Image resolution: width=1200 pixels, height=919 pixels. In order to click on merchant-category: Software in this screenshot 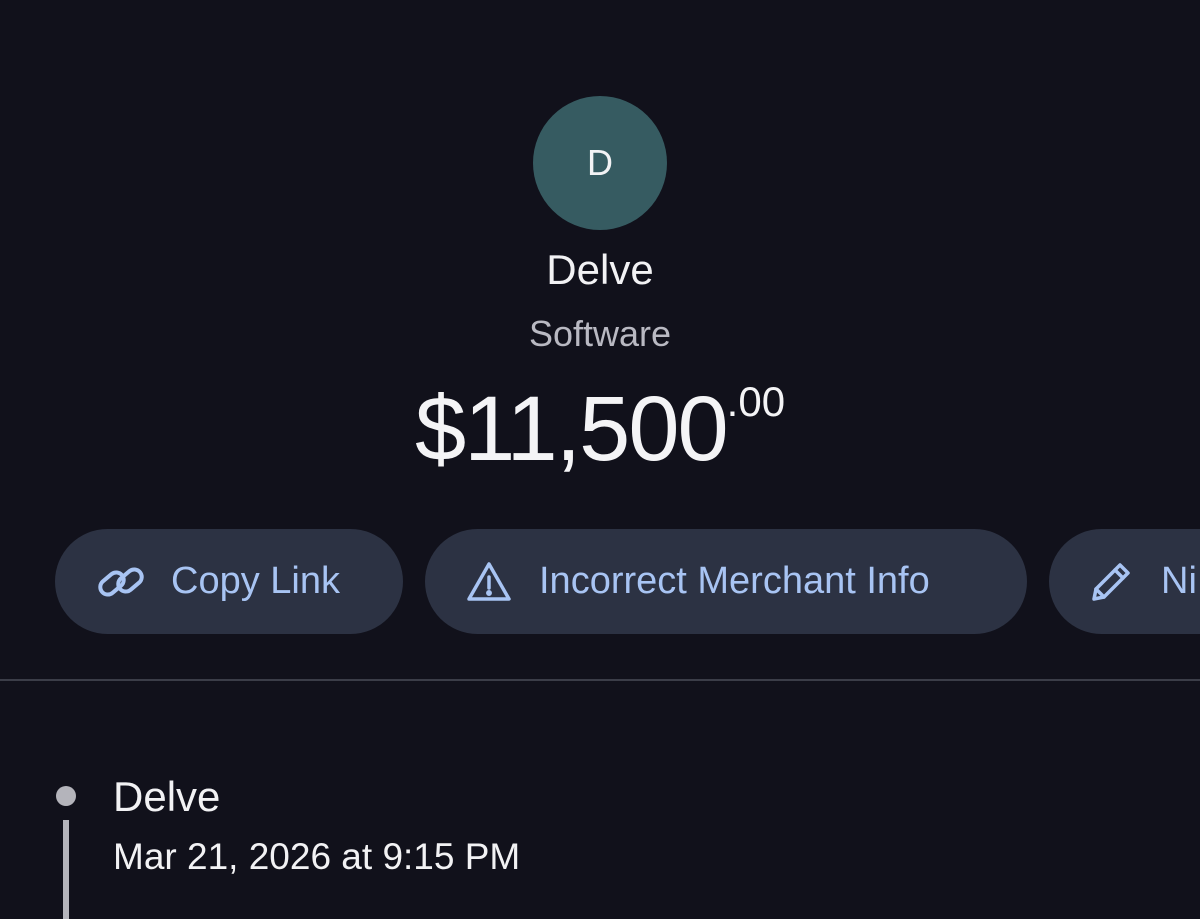, I will do `click(600, 333)`.